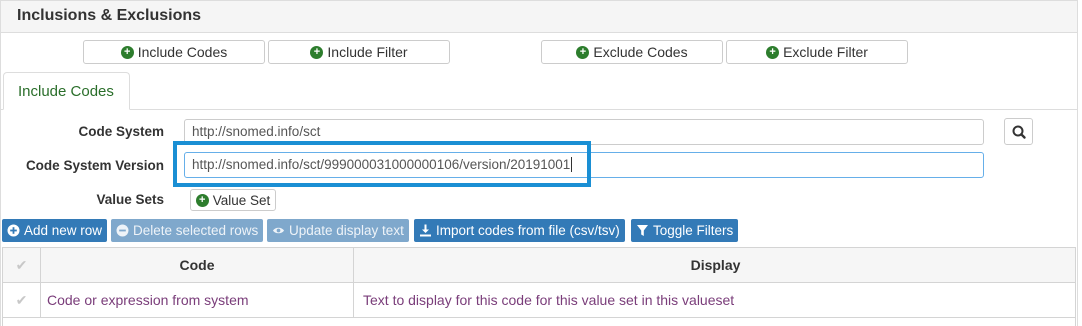 Image resolution: width=1082 pixels, height=326 pixels. Describe the element at coordinates (640, 52) in the screenshot. I see `exclude-codes-label: Exclude Codes` at that location.